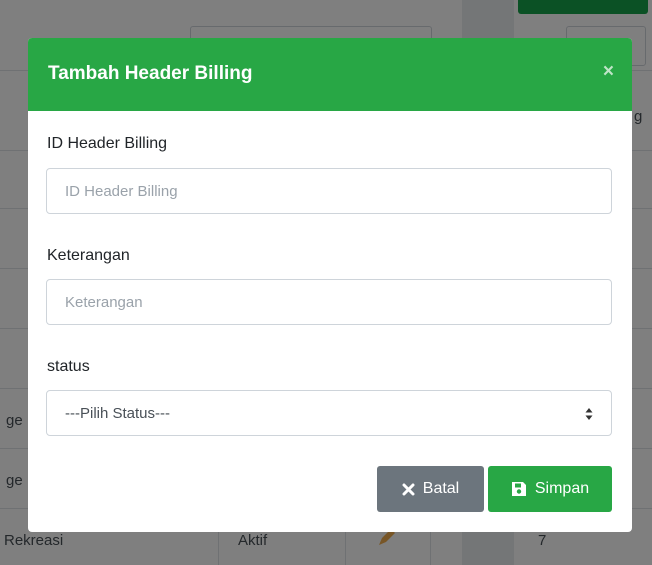 The height and width of the screenshot is (565, 652). I want to click on keterangan-label: Keterangan, so click(88, 255).